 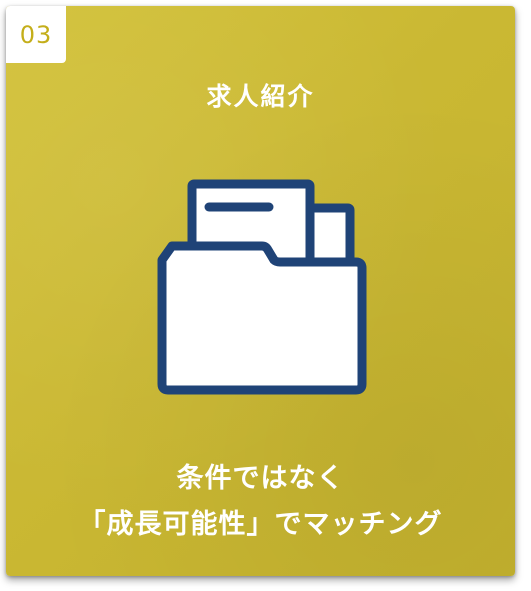 I want to click on card-number: 03, so click(x=36, y=34).